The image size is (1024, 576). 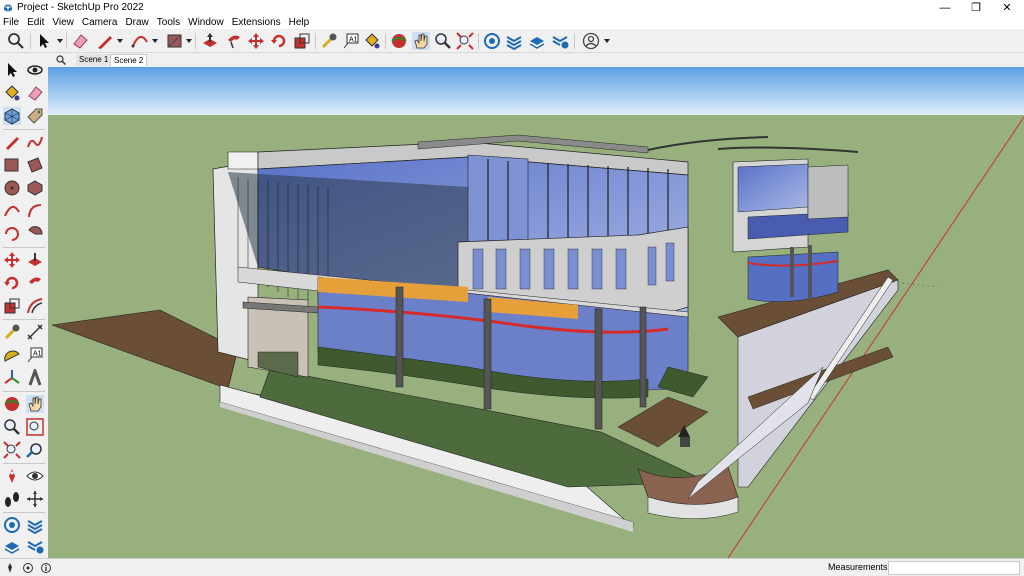 I want to click on pie-icon, so click(x=35, y=234).